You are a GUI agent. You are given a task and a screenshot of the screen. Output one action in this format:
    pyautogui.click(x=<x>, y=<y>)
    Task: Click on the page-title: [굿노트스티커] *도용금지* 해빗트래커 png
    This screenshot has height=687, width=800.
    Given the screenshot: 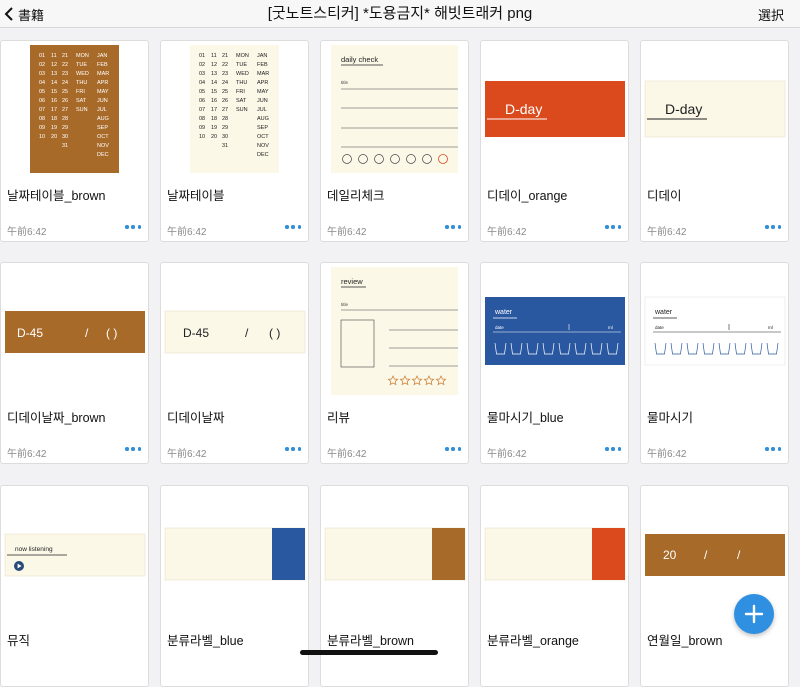 What is the action you would take?
    pyautogui.click(x=400, y=13)
    